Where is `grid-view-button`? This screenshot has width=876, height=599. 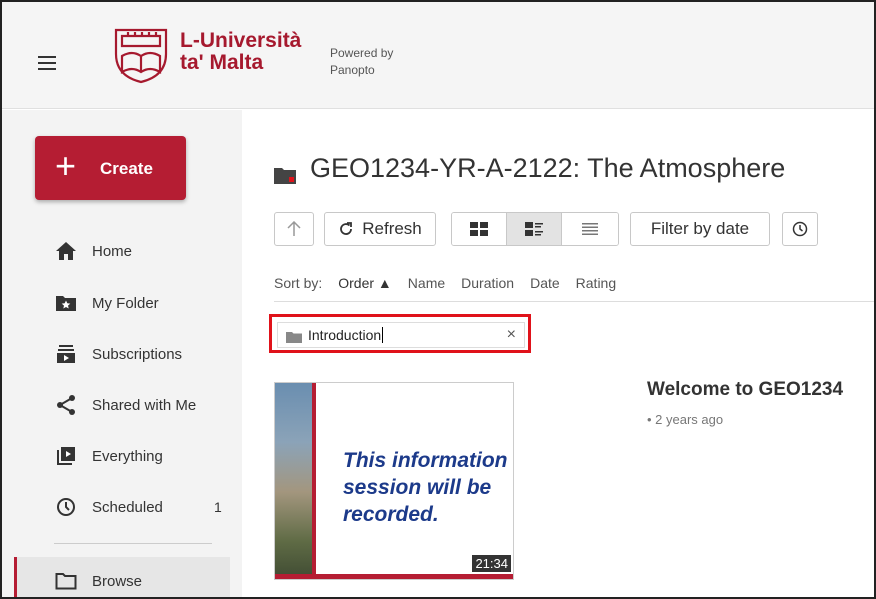 grid-view-button is located at coordinates (479, 229).